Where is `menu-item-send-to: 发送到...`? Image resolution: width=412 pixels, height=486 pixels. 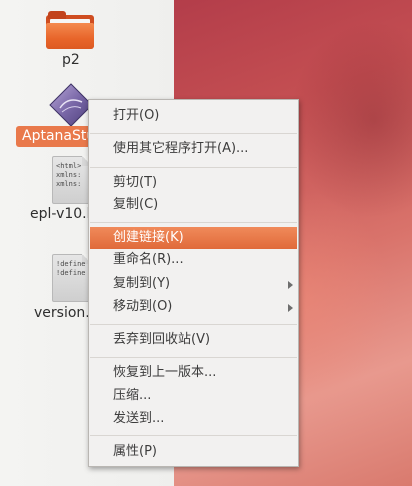
menu-item-send-to: 发送到... is located at coordinates (193, 419).